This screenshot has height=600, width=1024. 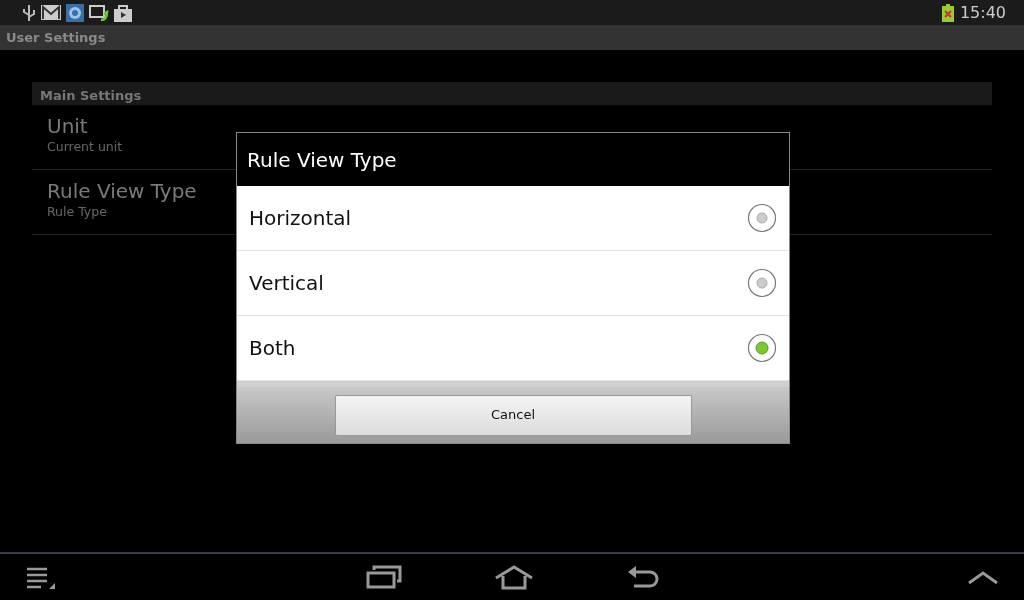 I want to click on clock-time: 15:40, so click(x=982, y=12).